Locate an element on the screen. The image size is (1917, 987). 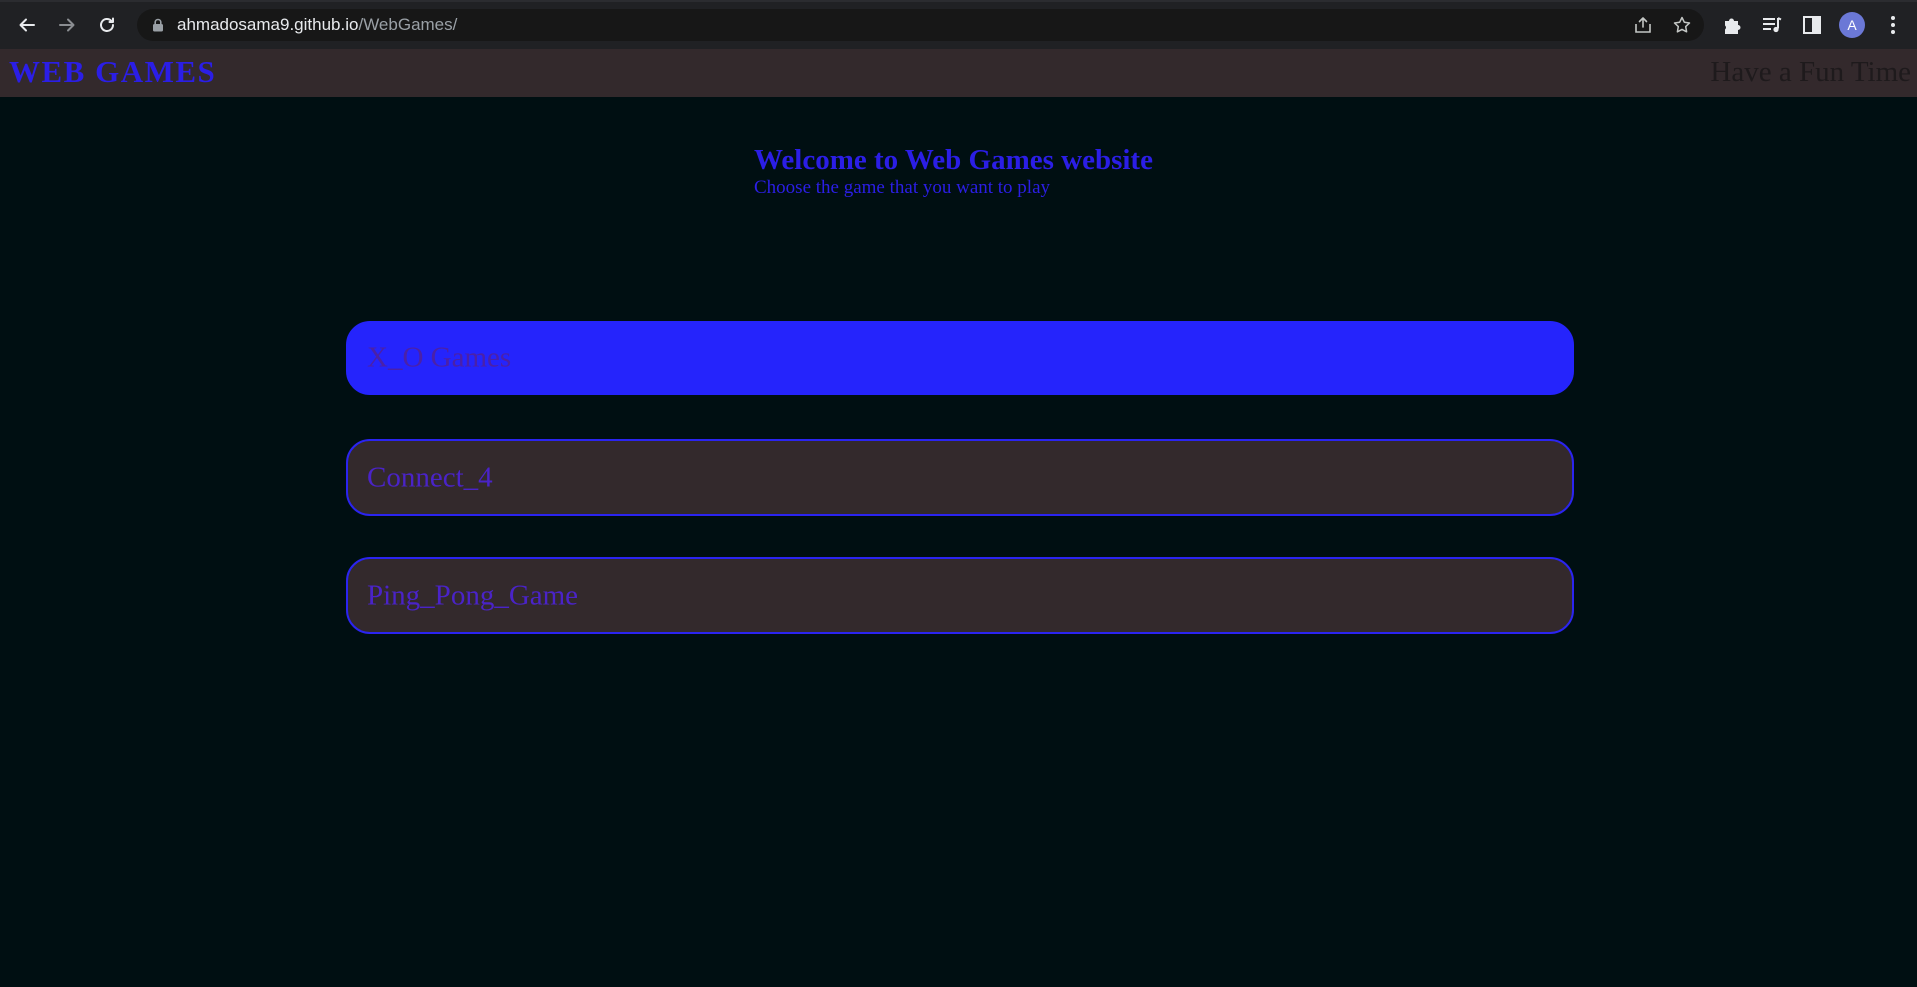
back-arrow-icon is located at coordinates (27, 25).